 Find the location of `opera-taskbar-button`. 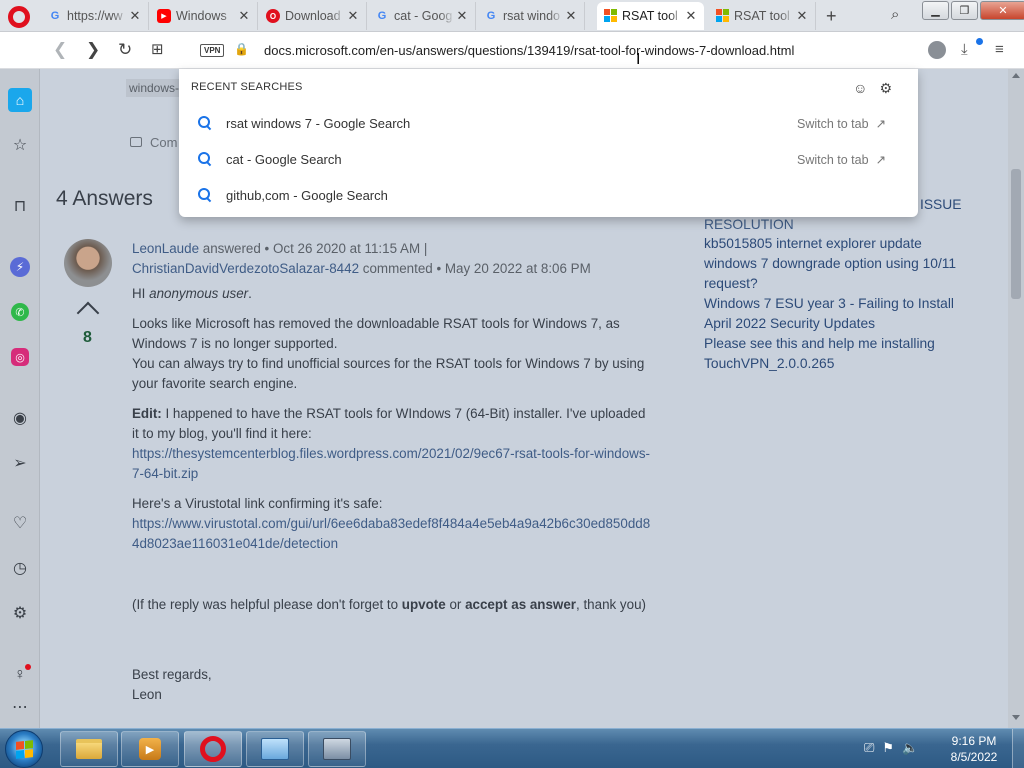

opera-taskbar-button is located at coordinates (213, 749).